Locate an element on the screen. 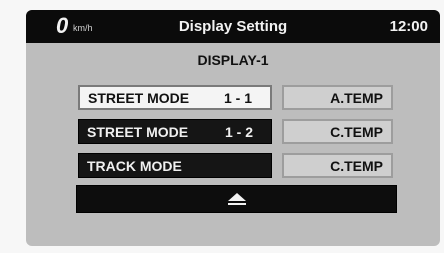 The image size is (444, 253). temp-button-row-1: A.TEMP is located at coordinates (337, 97).